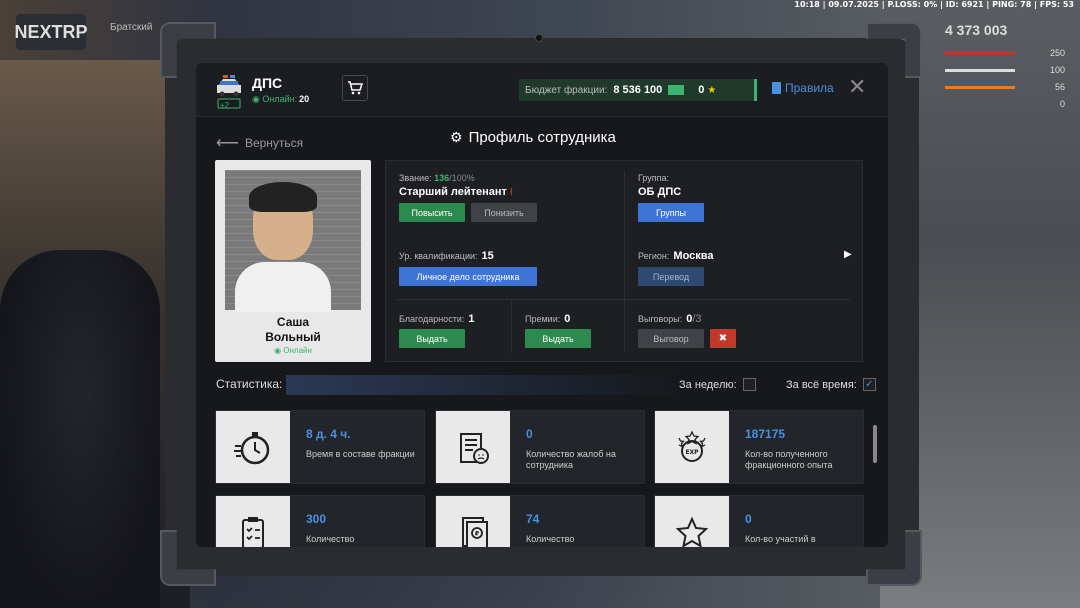 This screenshot has width=1080, height=608. Describe the element at coordinates (976, 30) in the screenshot. I see `hud-money: 4 373 003` at that location.